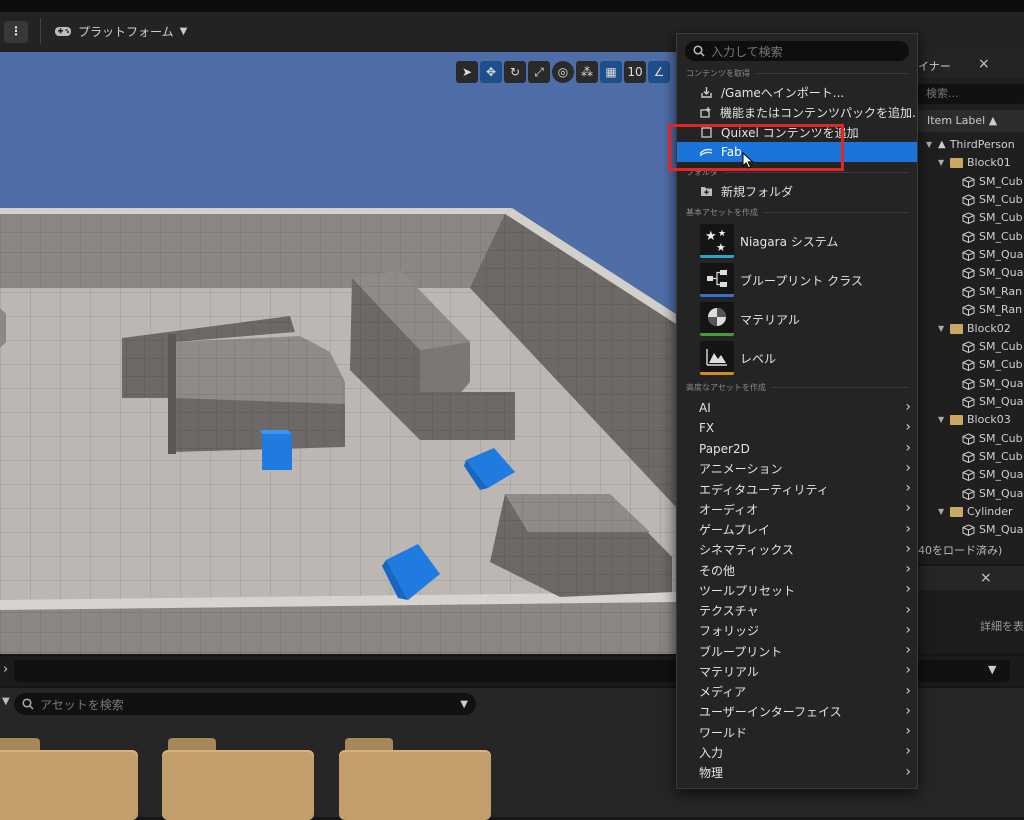 Image resolution: width=1024 pixels, height=820 pixels. I want to click on menu-item-niagara-system: ★ ★ ★ Niagara システム, so click(797, 241).